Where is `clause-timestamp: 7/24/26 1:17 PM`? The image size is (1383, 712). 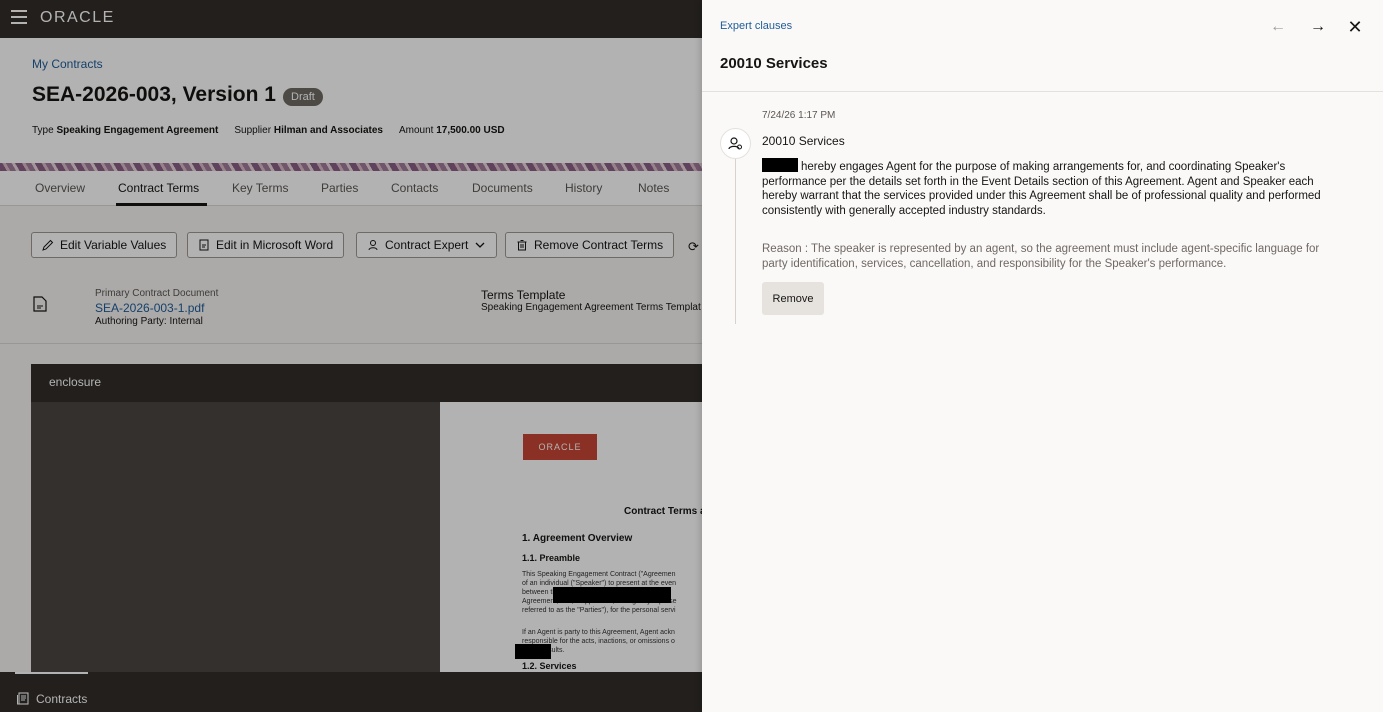 clause-timestamp: 7/24/26 1:17 PM is located at coordinates (799, 115).